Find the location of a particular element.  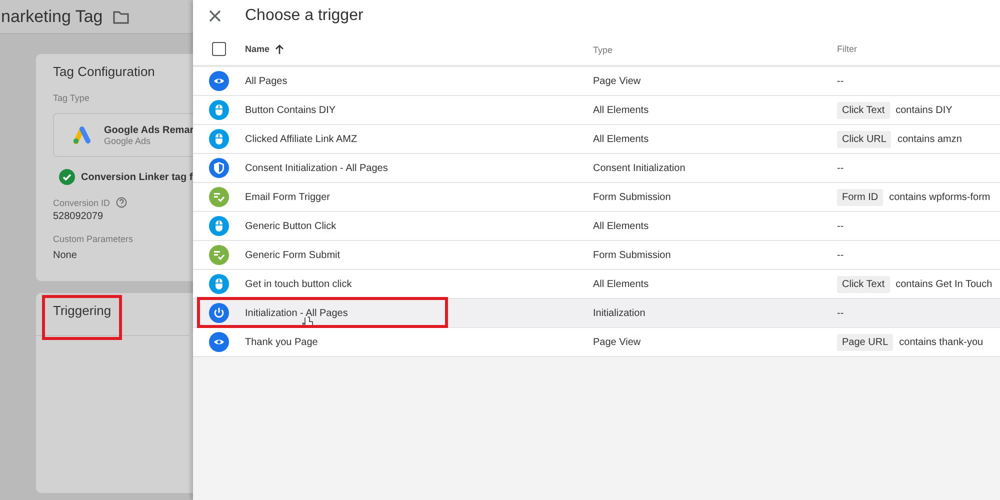

filter-variable-chip: Click URL is located at coordinates (864, 139).